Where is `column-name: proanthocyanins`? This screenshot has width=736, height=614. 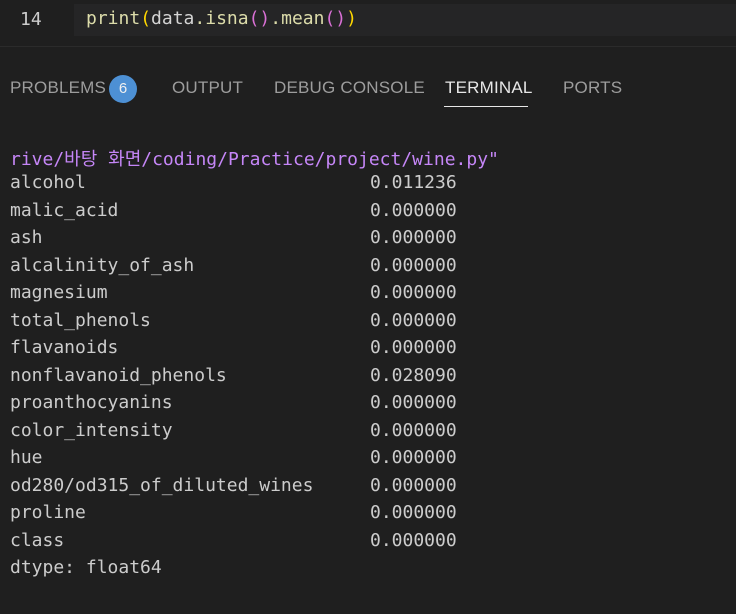 column-name: proanthocyanins is located at coordinates (91, 402).